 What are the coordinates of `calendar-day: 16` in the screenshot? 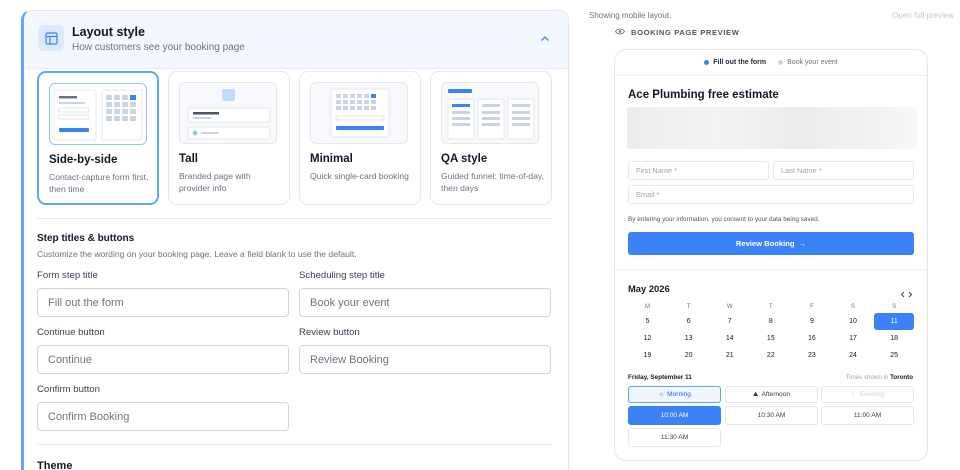 It's located at (811, 338).